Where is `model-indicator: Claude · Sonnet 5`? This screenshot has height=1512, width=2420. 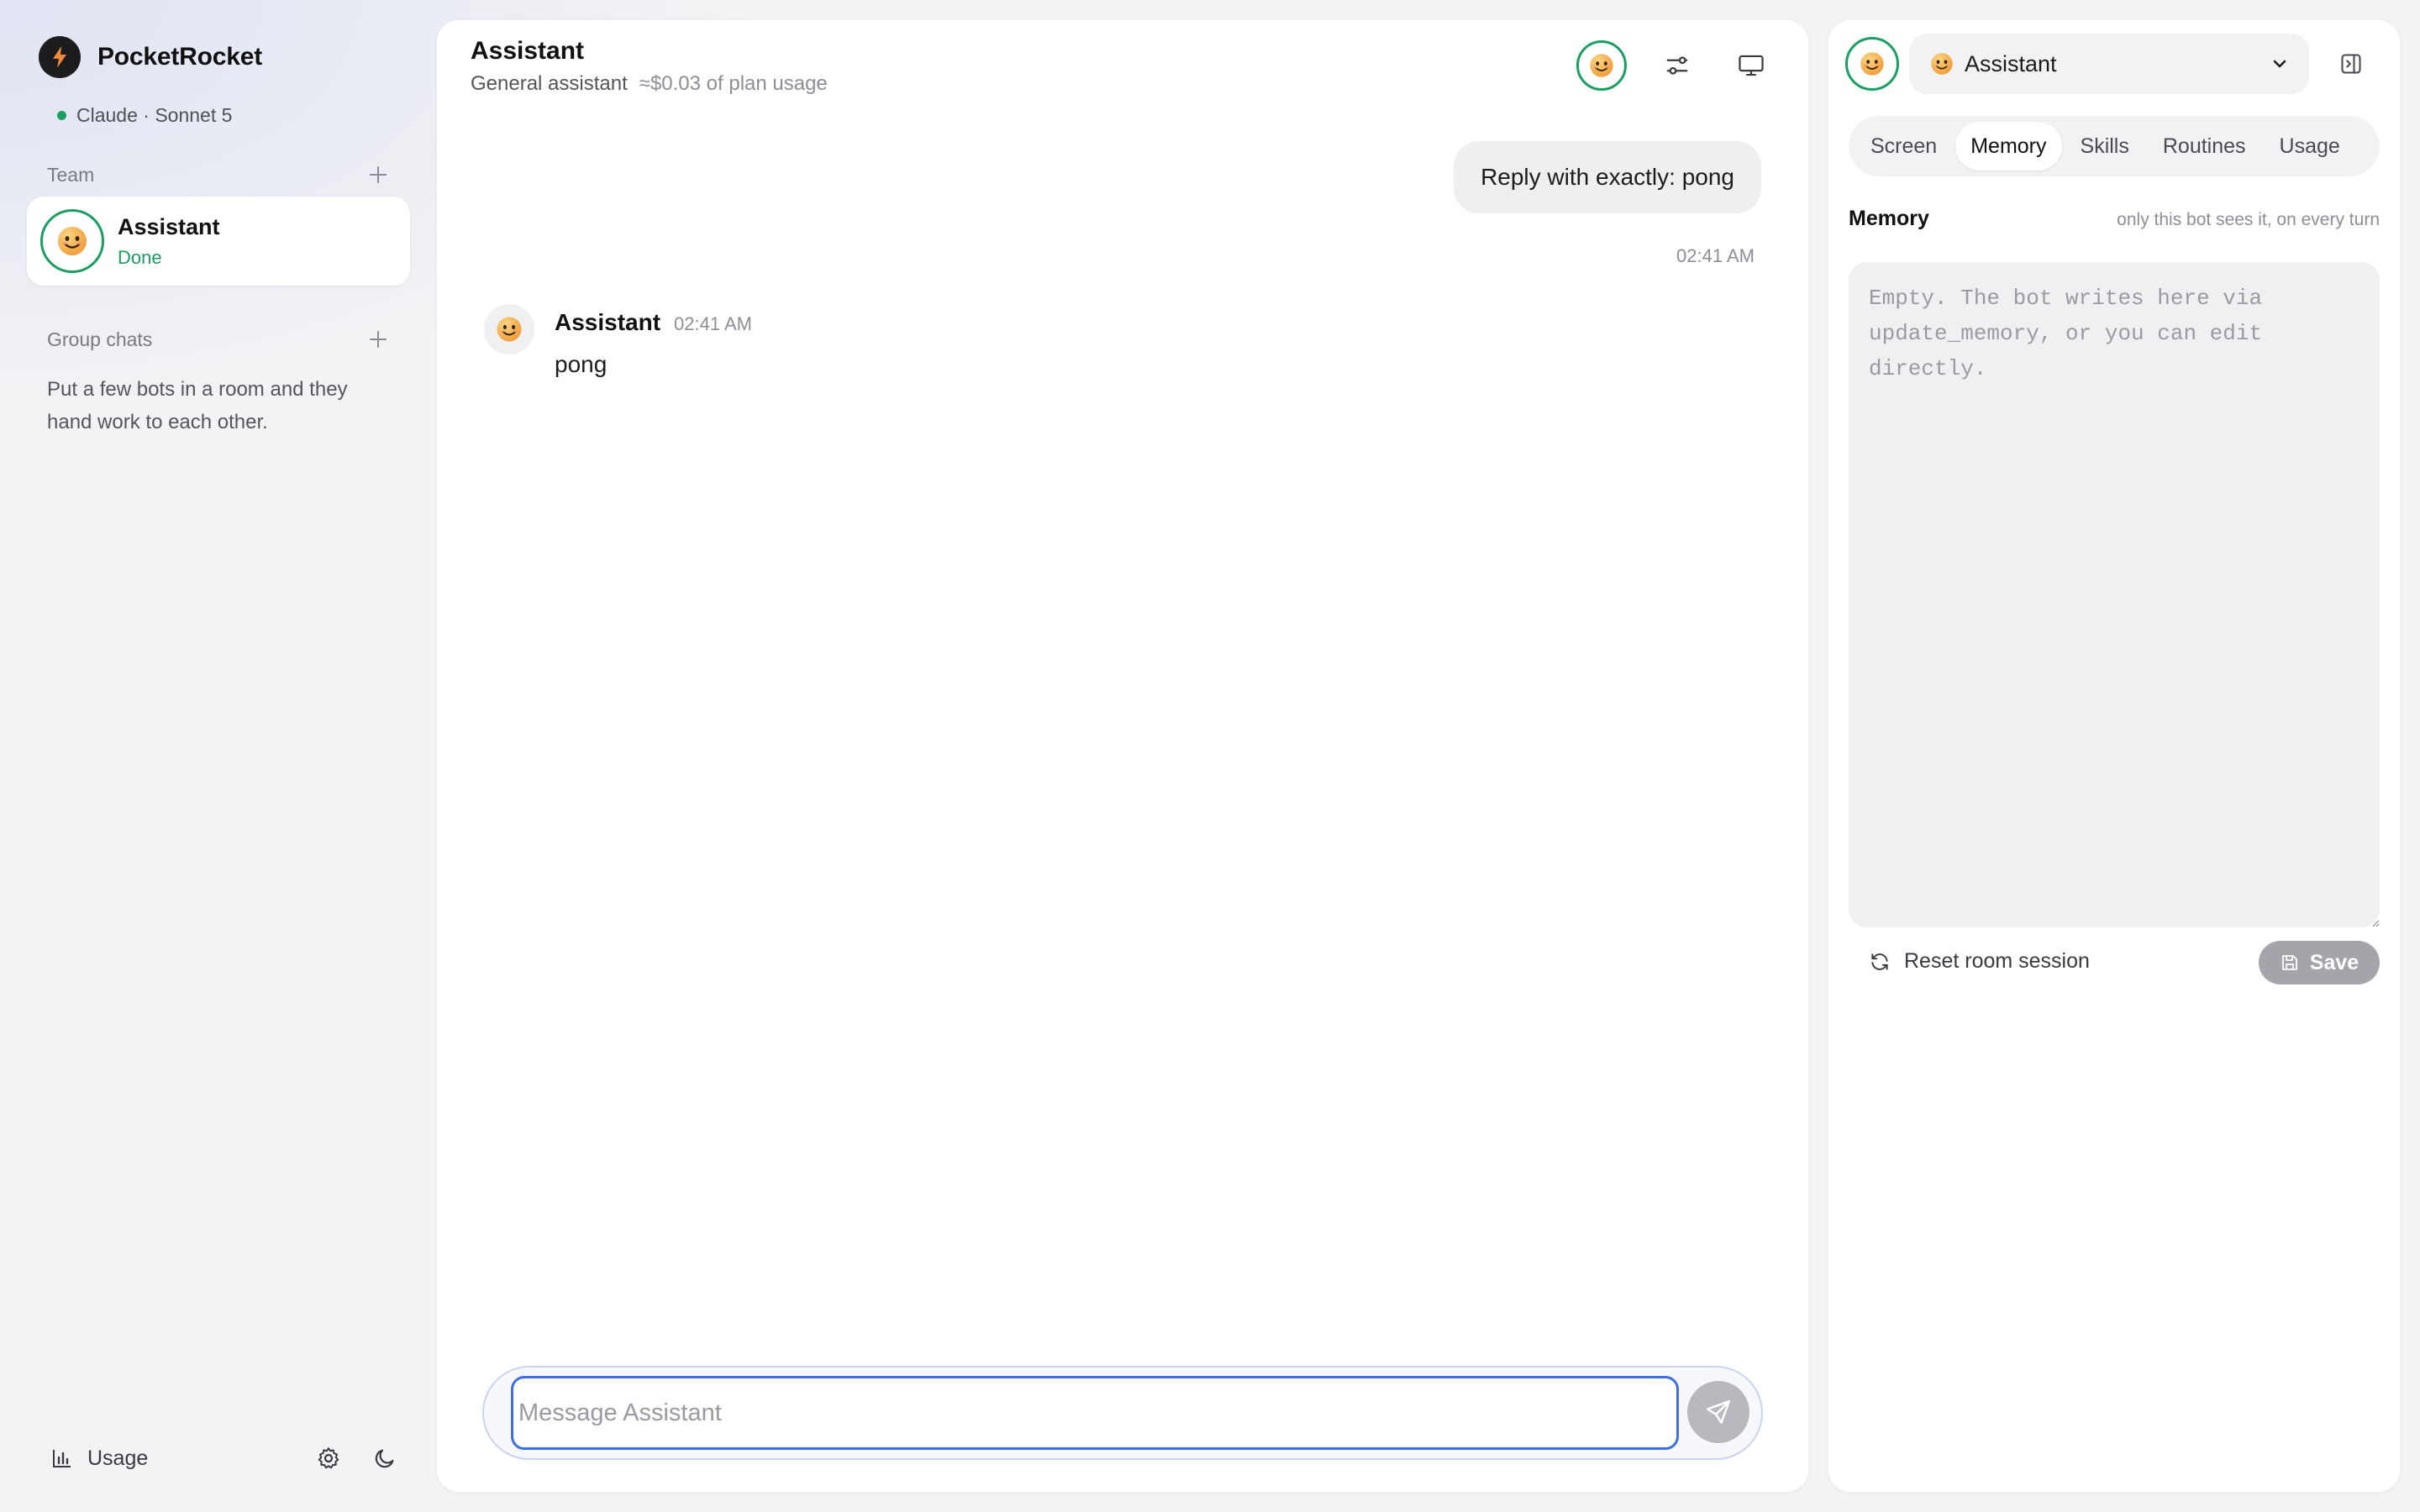
model-indicator: Claude · Sonnet 5 is located at coordinates (144, 115).